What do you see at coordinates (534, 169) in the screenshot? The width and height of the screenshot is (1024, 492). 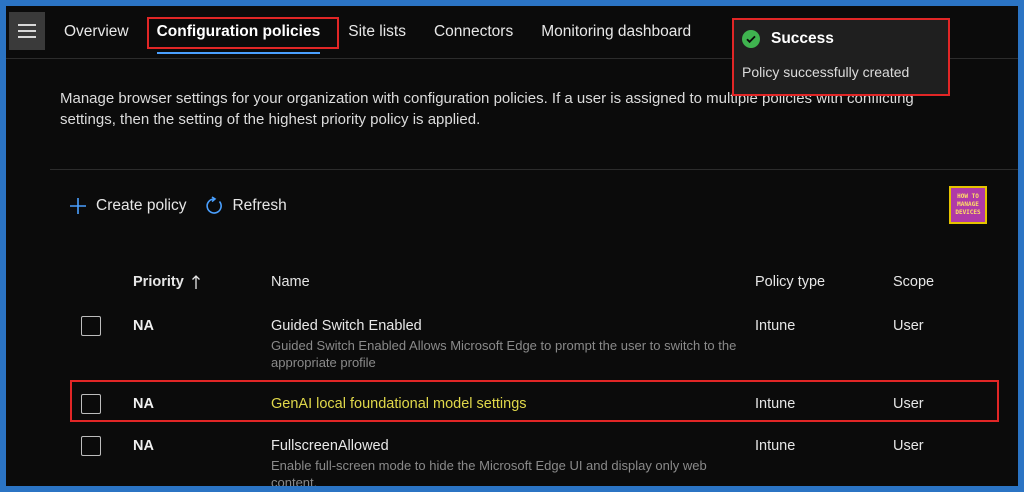 I see `divider` at bounding box center [534, 169].